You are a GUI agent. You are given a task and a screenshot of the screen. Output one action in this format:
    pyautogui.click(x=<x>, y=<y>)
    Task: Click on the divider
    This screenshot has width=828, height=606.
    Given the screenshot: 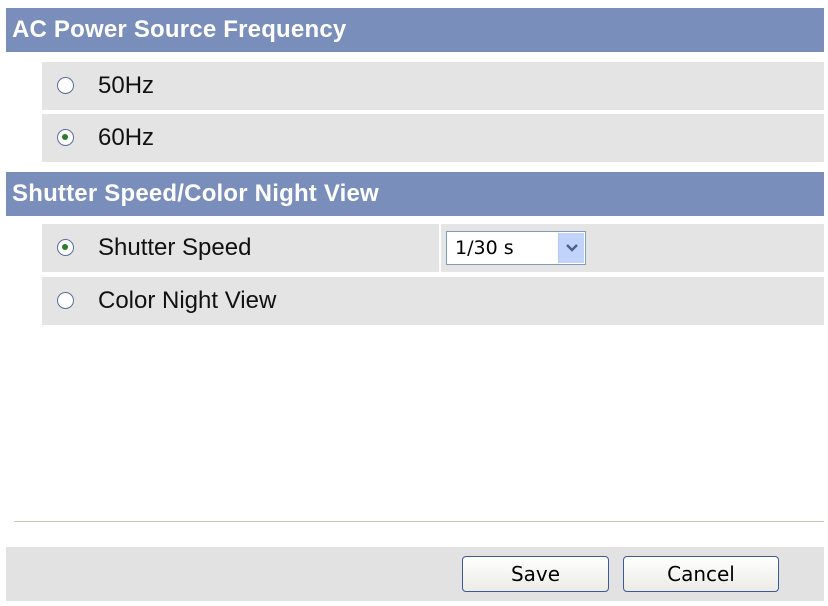 What is the action you would take?
    pyautogui.click(x=419, y=521)
    